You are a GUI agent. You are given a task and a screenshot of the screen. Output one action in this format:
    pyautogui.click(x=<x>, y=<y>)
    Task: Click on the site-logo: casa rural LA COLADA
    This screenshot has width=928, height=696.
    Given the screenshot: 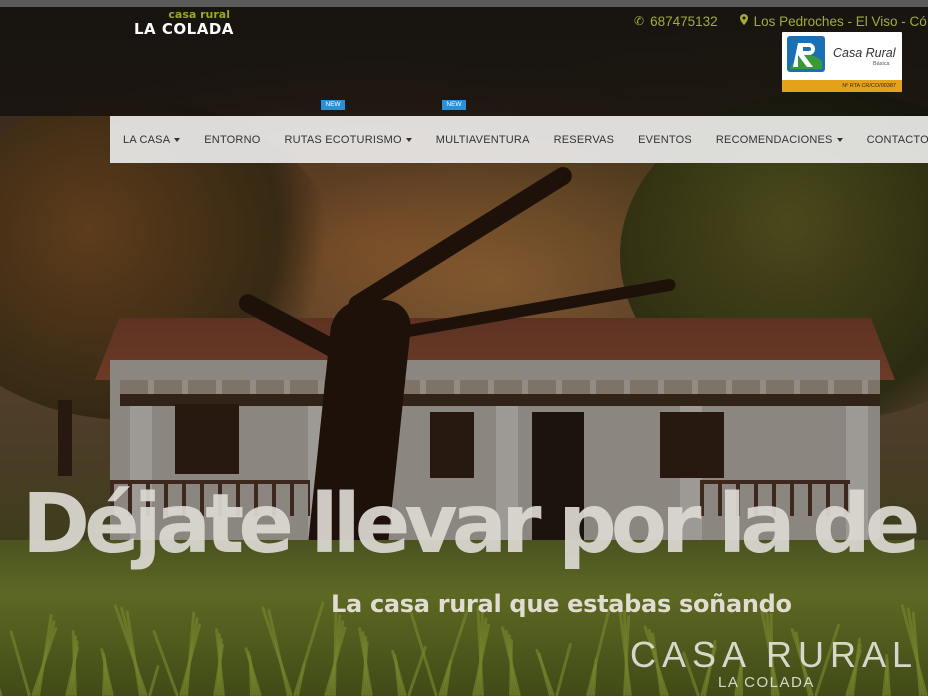 What is the action you would take?
    pyautogui.click(x=189, y=23)
    